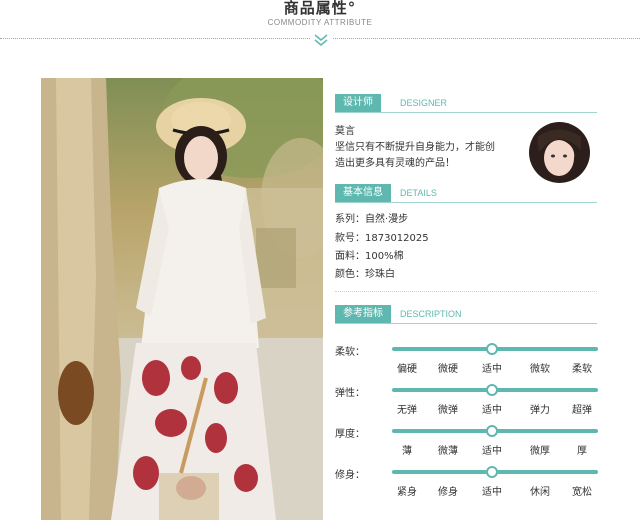 This screenshot has height=531, width=640. I want to click on indicator-option: 微软, so click(540, 369).